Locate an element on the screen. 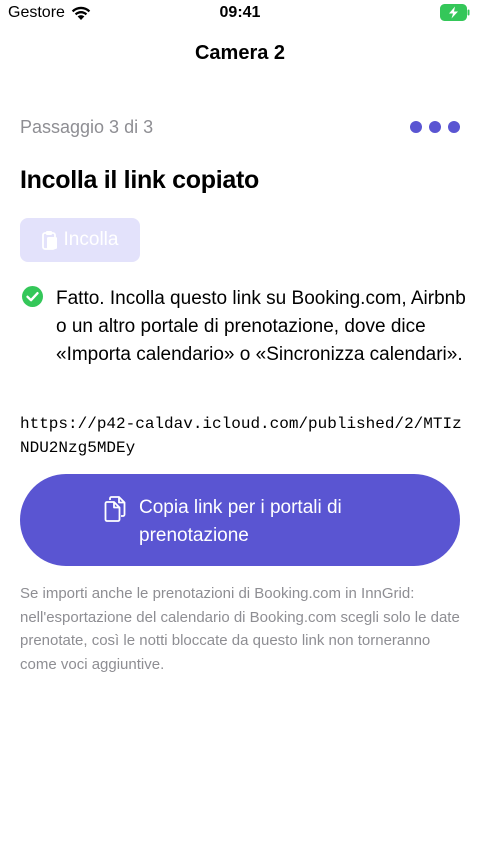 This screenshot has width=480, height=853. paste-button-label: Incolla is located at coordinates (91, 239).